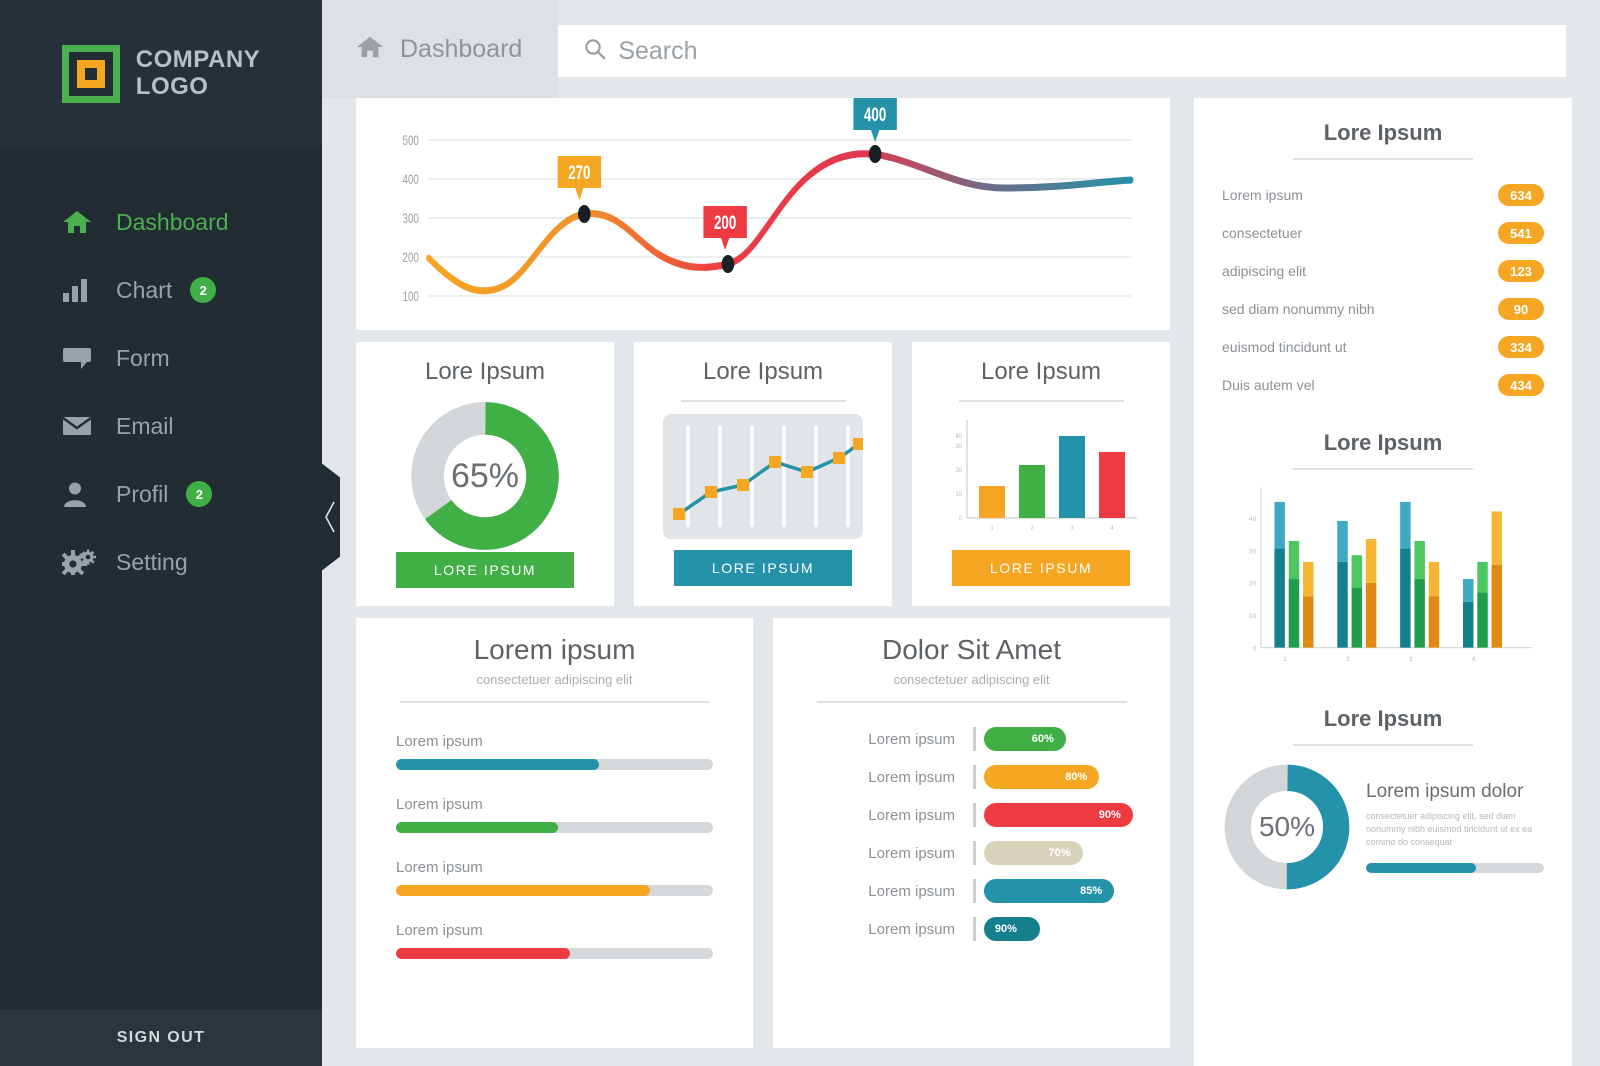 Image resolution: width=1600 pixels, height=1066 pixels. I want to click on sidebar-label-chart: Chart, so click(144, 289).